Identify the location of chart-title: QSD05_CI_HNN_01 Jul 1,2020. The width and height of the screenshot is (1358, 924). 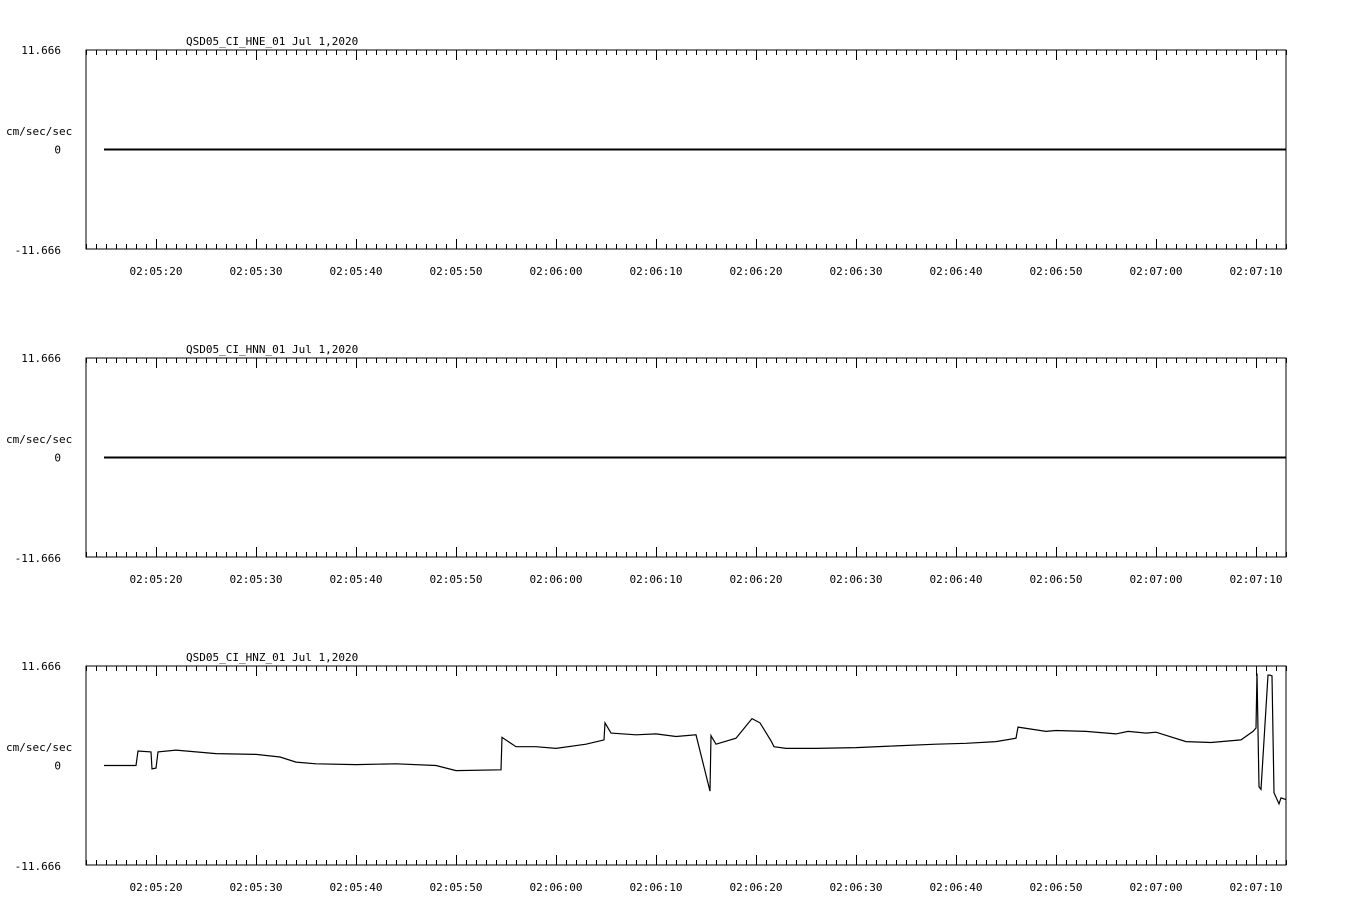
(272, 349).